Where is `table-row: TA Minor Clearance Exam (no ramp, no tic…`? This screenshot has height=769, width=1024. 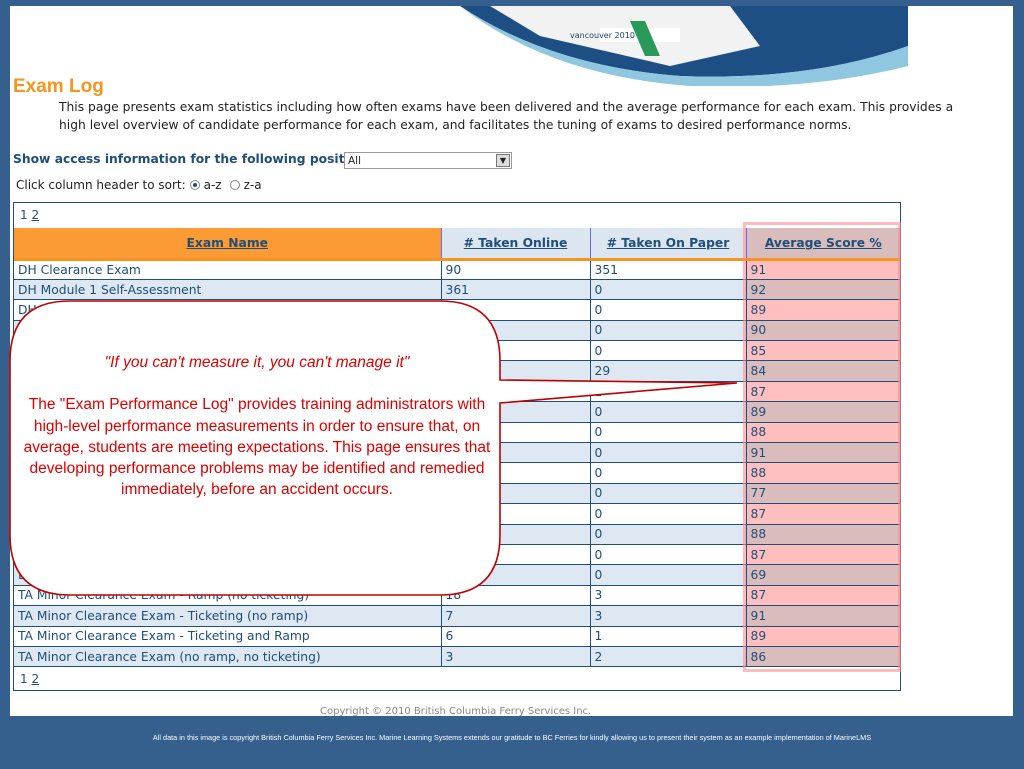 table-row: TA Minor Clearance Exam (no ramp, no tic… is located at coordinates (457, 657).